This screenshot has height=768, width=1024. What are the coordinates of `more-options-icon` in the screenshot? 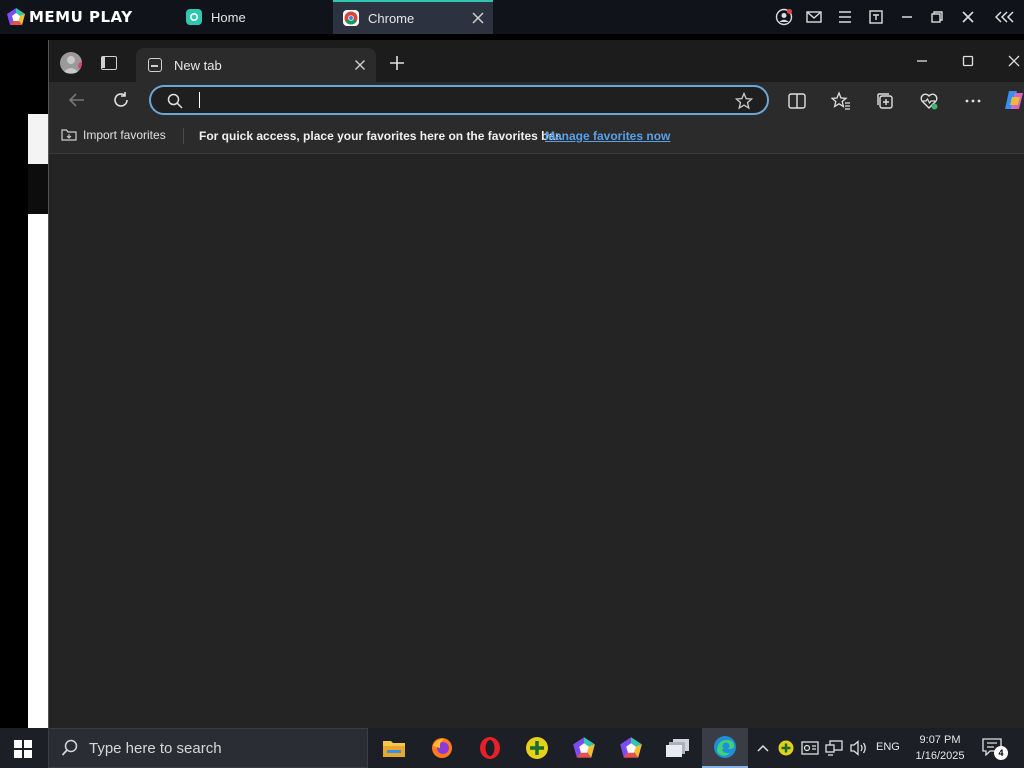 It's located at (973, 101).